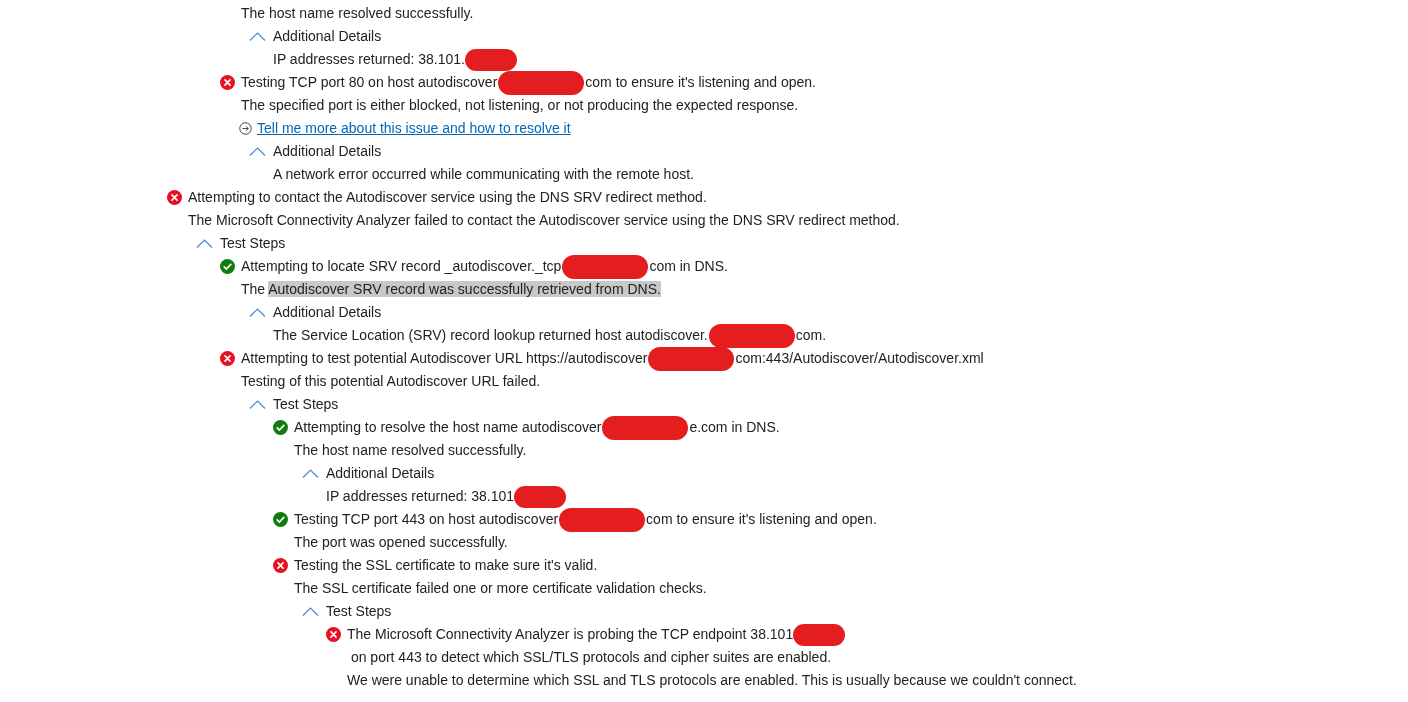 The image size is (1408, 702). What do you see at coordinates (444, 358) in the screenshot?
I see `line-text: Attempting to test potential Autodiscover URL https://autodiscover` at bounding box center [444, 358].